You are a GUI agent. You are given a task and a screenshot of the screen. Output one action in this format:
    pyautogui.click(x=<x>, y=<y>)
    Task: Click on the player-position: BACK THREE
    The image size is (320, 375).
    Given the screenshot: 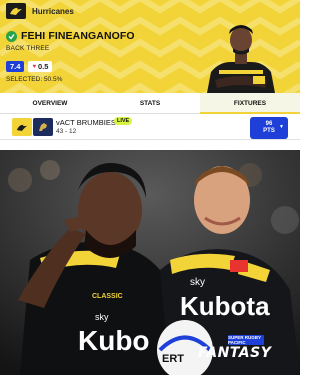 What is the action you would take?
    pyautogui.click(x=28, y=48)
    